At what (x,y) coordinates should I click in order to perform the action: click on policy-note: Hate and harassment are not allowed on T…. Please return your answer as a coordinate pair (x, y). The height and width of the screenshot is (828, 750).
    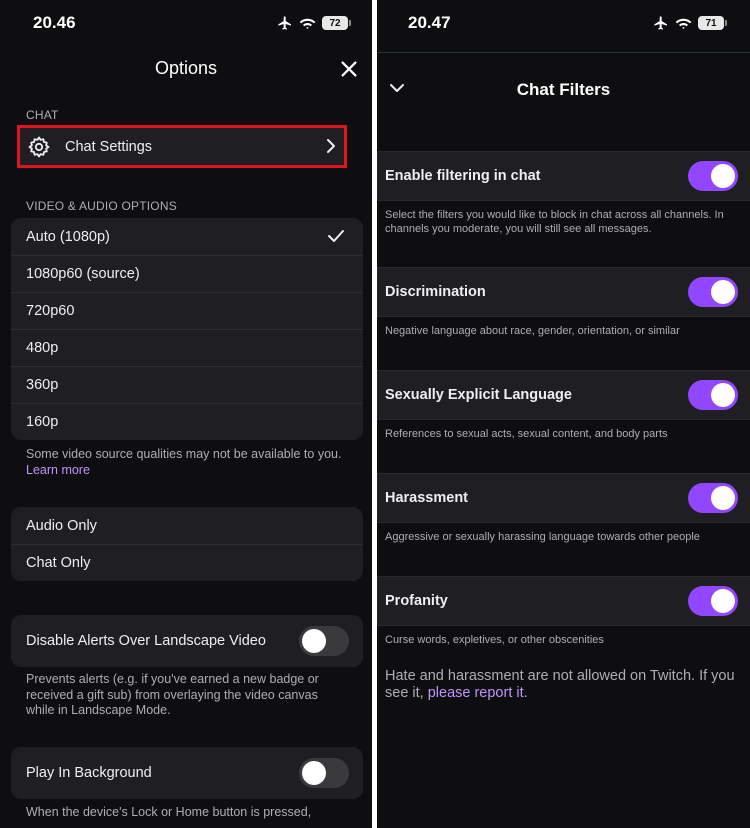
    Looking at the image, I should click on (564, 685).